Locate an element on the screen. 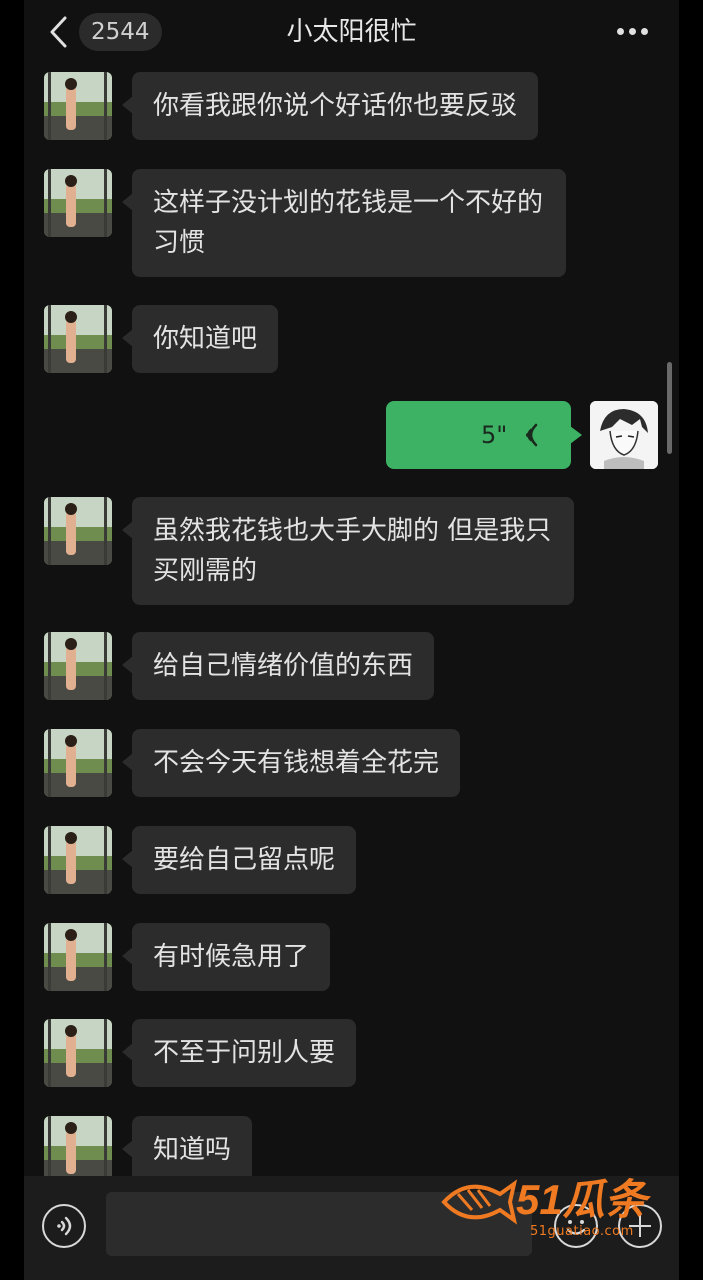  message-bubble: 你看我跟你说个好话你也要反驳 is located at coordinates (330, 106).